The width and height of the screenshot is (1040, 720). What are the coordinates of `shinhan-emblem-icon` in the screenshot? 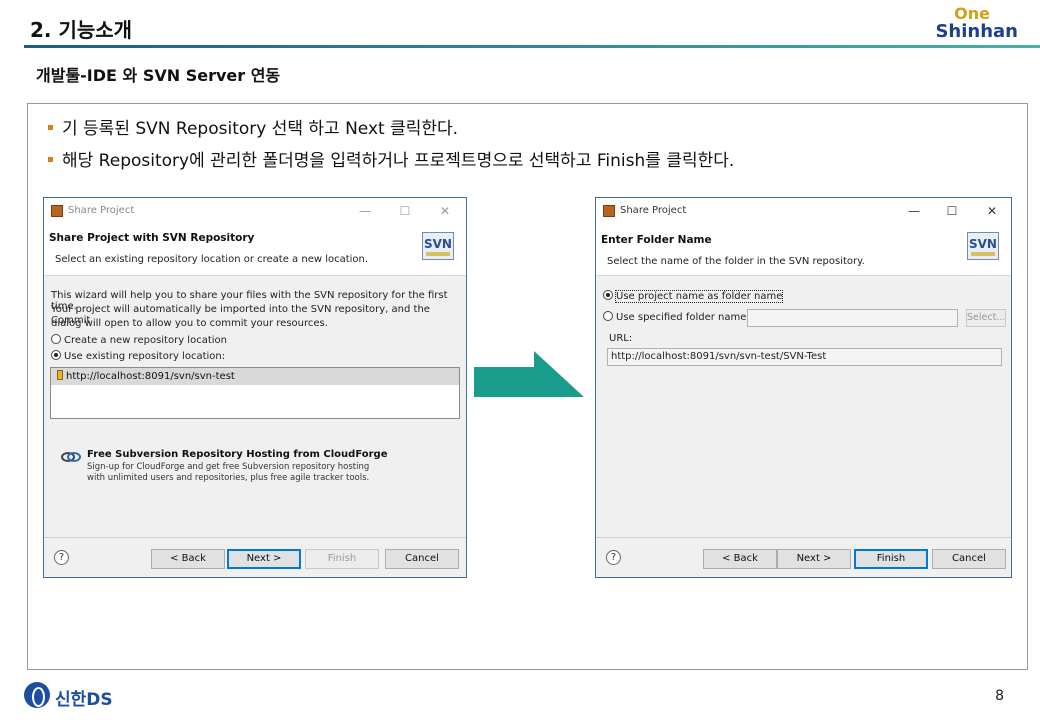 It's located at (37, 695).